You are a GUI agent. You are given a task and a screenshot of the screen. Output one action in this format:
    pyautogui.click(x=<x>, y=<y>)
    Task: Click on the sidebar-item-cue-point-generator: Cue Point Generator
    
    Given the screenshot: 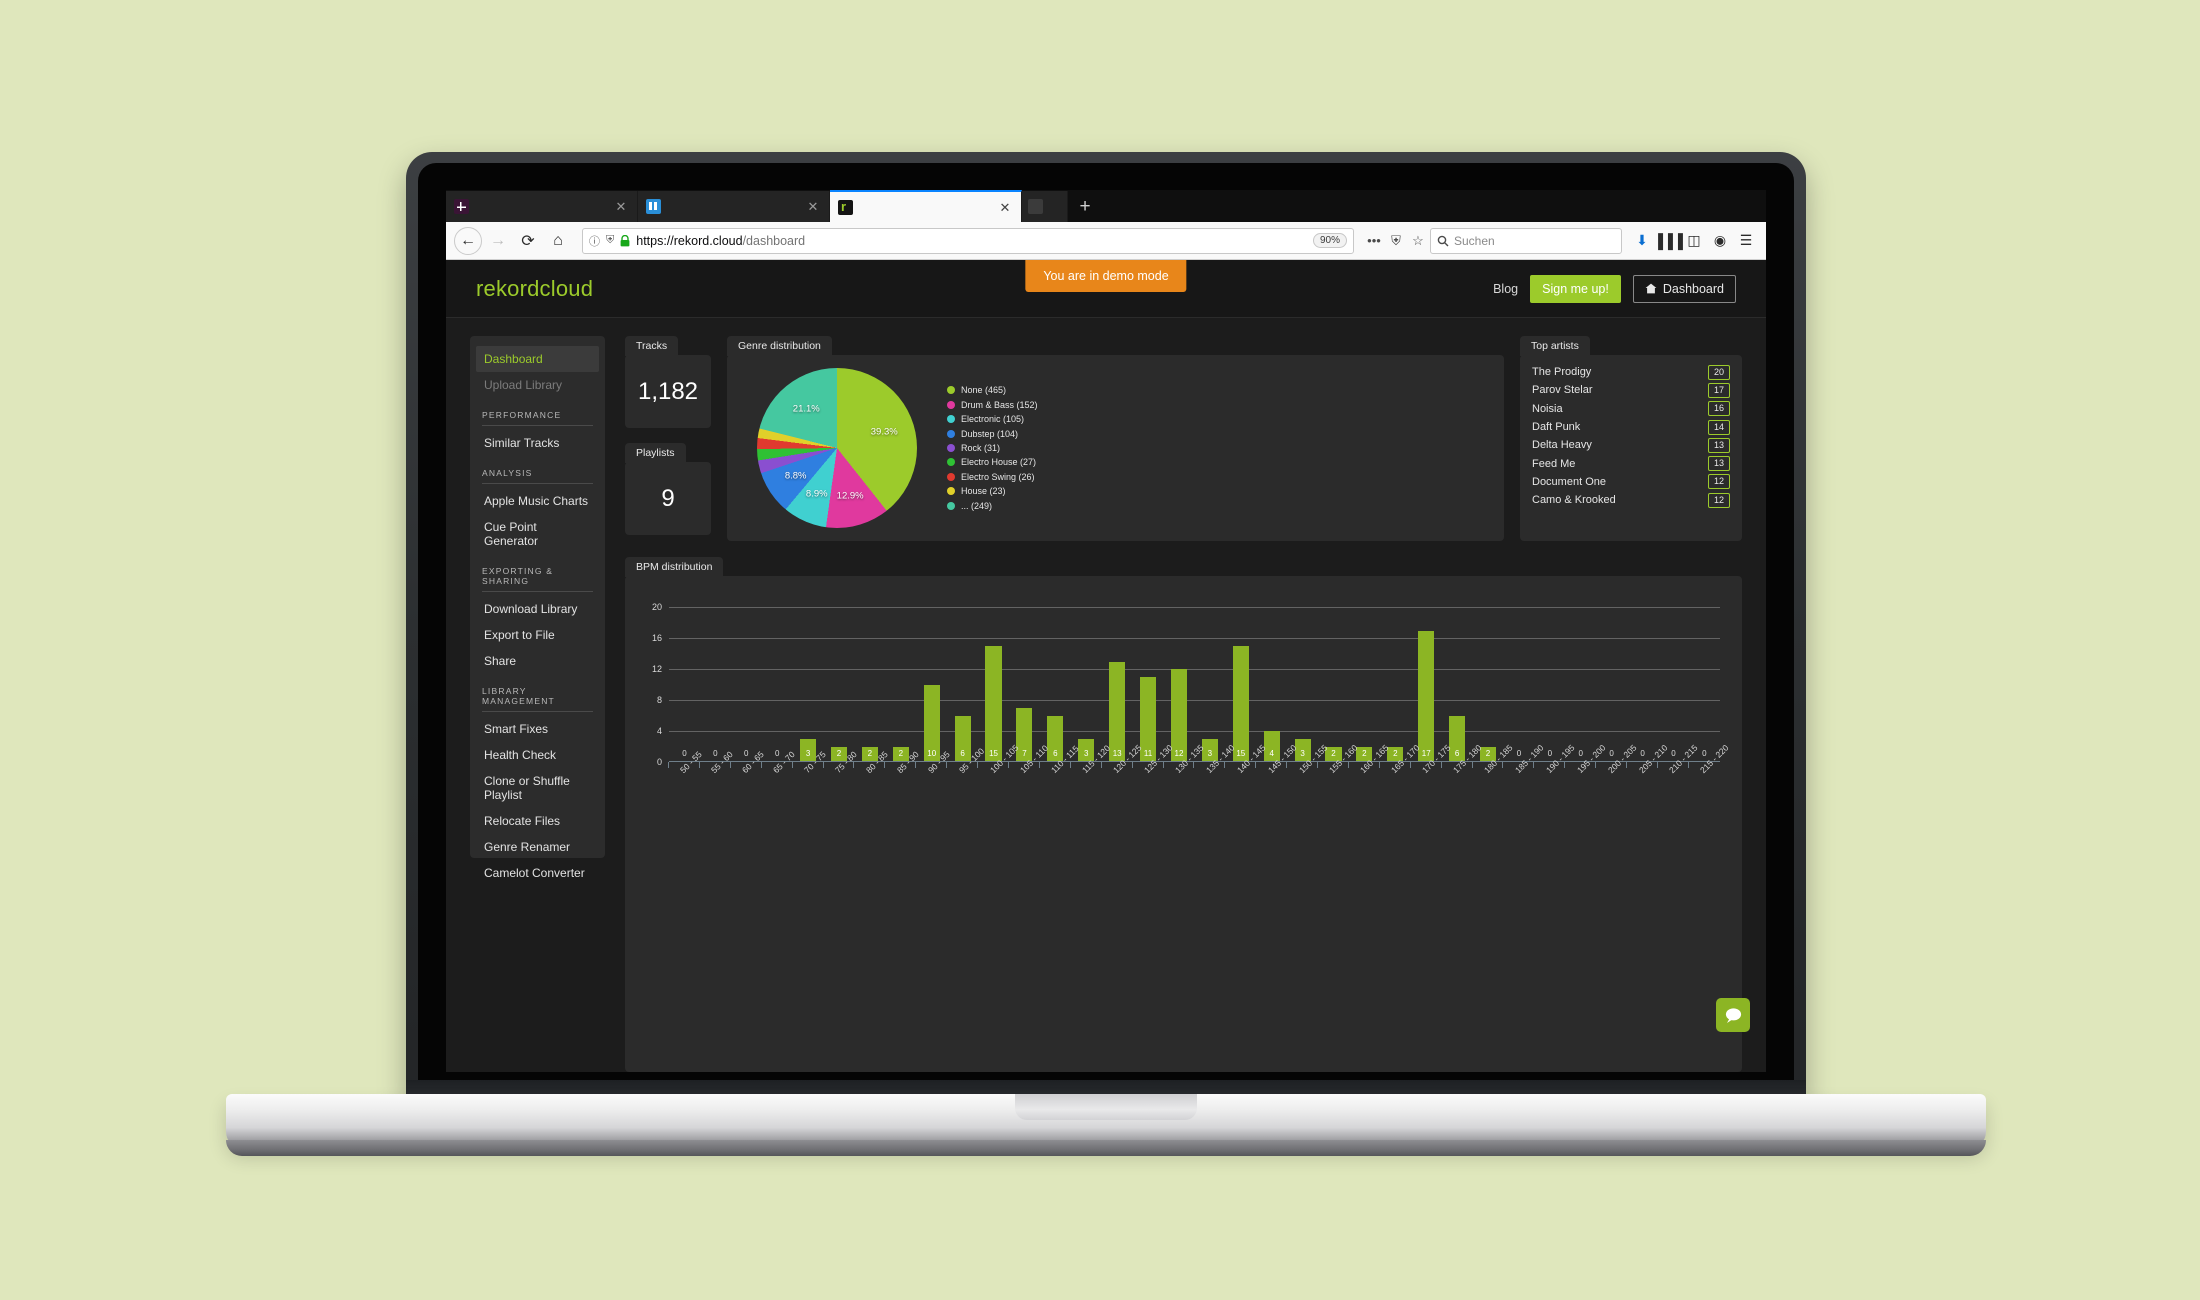 What is the action you would take?
    pyautogui.click(x=537, y=534)
    